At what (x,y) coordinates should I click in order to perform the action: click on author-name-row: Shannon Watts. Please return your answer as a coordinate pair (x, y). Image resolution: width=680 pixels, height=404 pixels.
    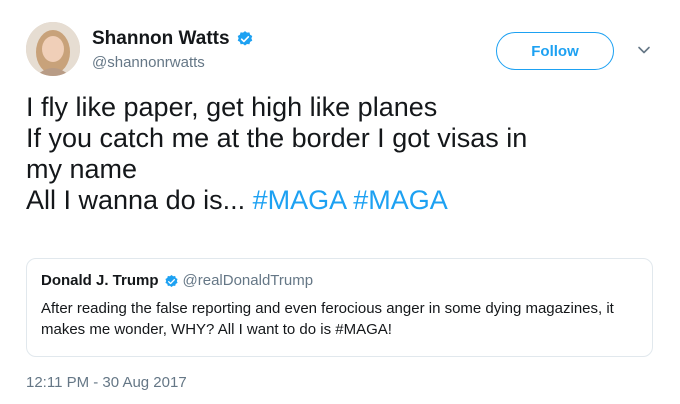
    Looking at the image, I should click on (173, 39).